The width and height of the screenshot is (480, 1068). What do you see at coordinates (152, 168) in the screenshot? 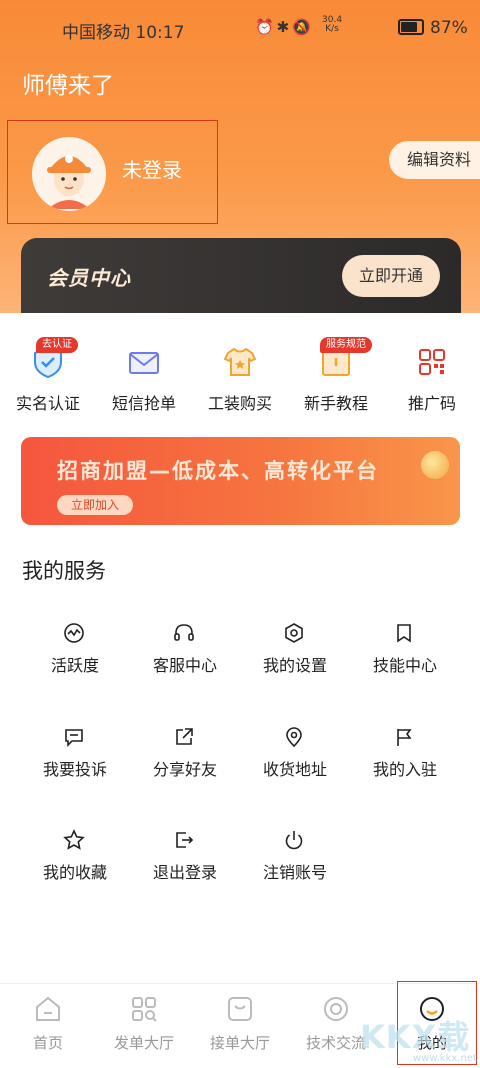
I see `login-status: 未登录` at bounding box center [152, 168].